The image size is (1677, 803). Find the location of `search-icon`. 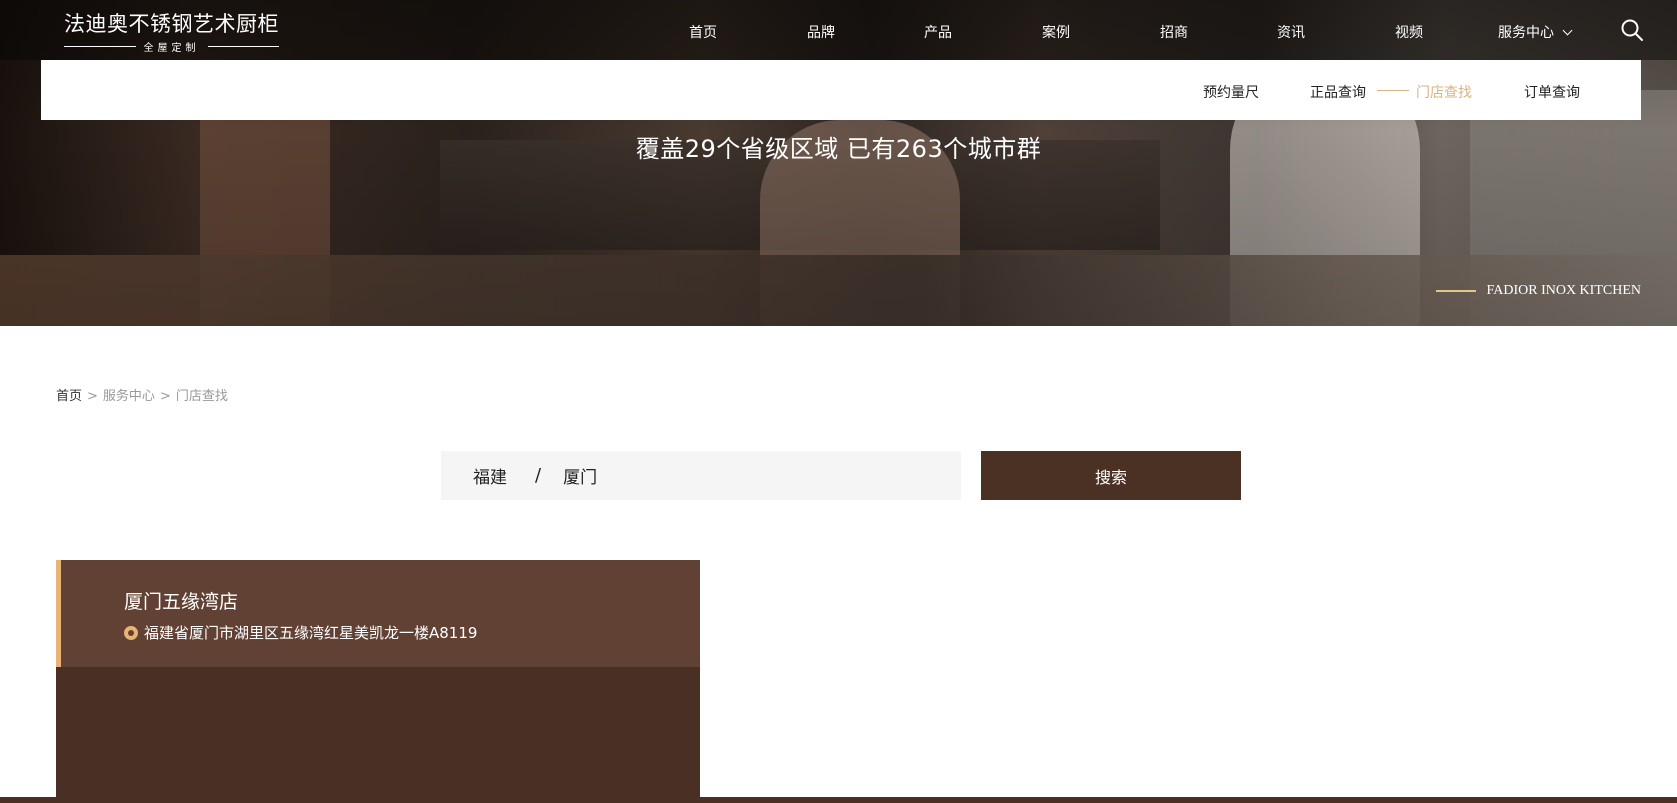

search-icon is located at coordinates (1632, 30).